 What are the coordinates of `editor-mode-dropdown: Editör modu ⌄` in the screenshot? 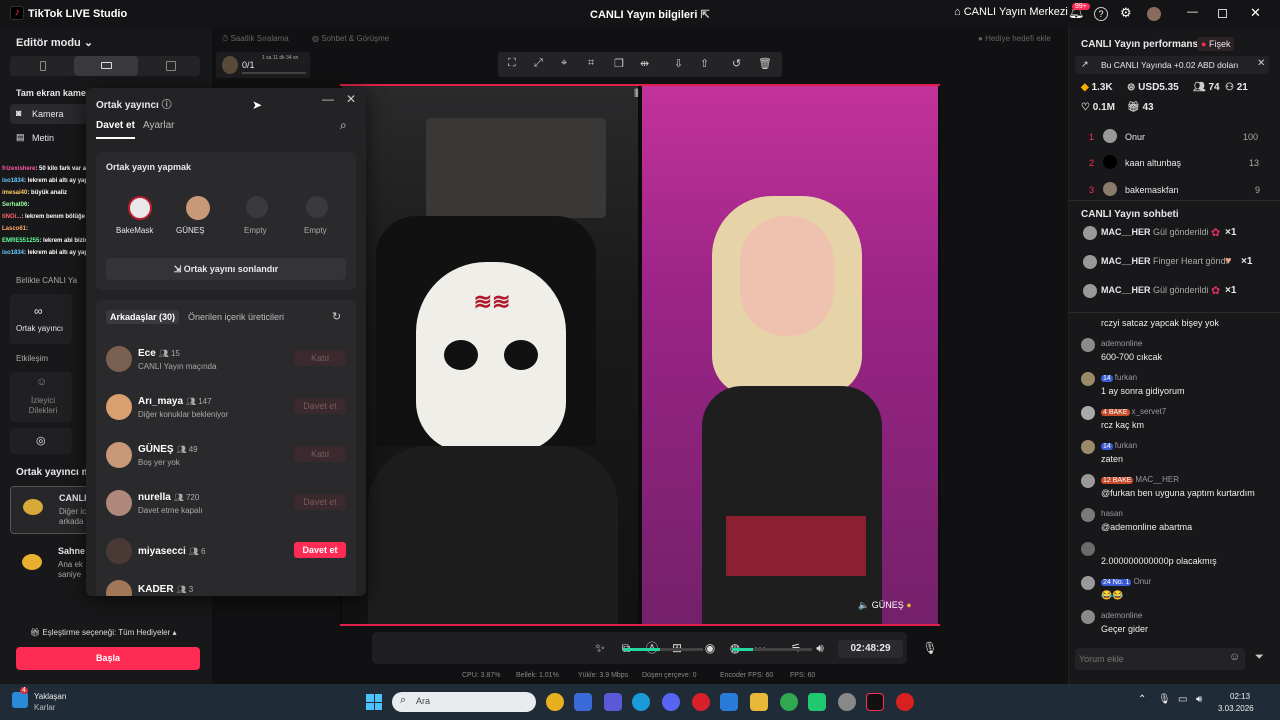 It's located at (54, 42).